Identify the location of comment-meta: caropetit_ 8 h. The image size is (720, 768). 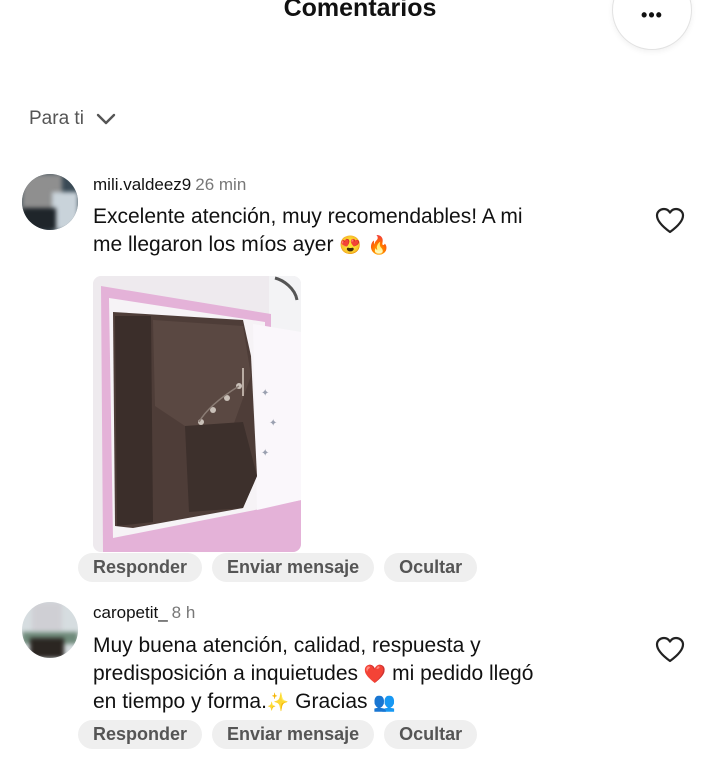
(144, 613).